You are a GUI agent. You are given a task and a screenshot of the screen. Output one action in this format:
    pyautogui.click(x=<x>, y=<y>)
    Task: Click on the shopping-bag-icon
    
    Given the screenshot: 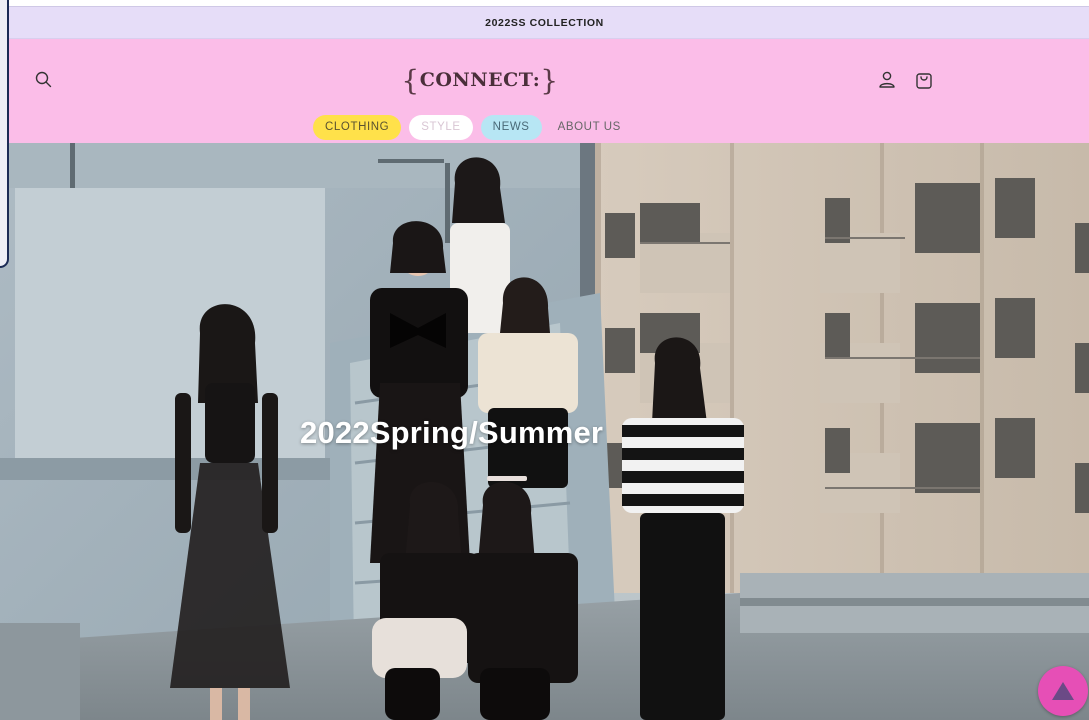 What is the action you would take?
    pyautogui.click(x=924, y=81)
    